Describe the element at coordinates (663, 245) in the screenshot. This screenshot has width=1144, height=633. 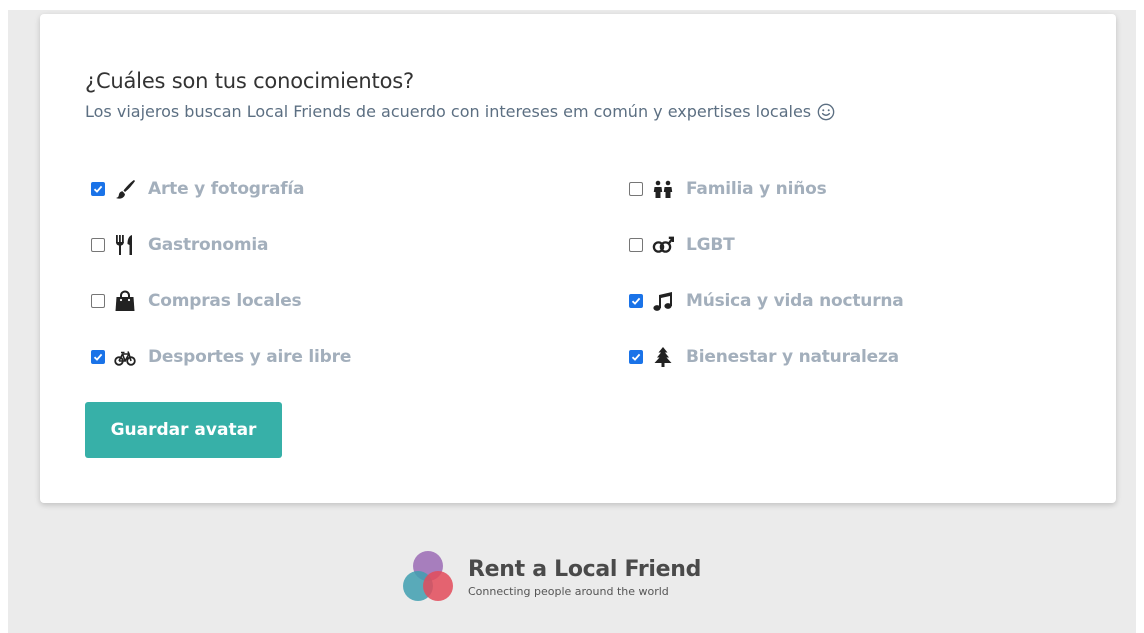
I see `gender-icon` at that location.